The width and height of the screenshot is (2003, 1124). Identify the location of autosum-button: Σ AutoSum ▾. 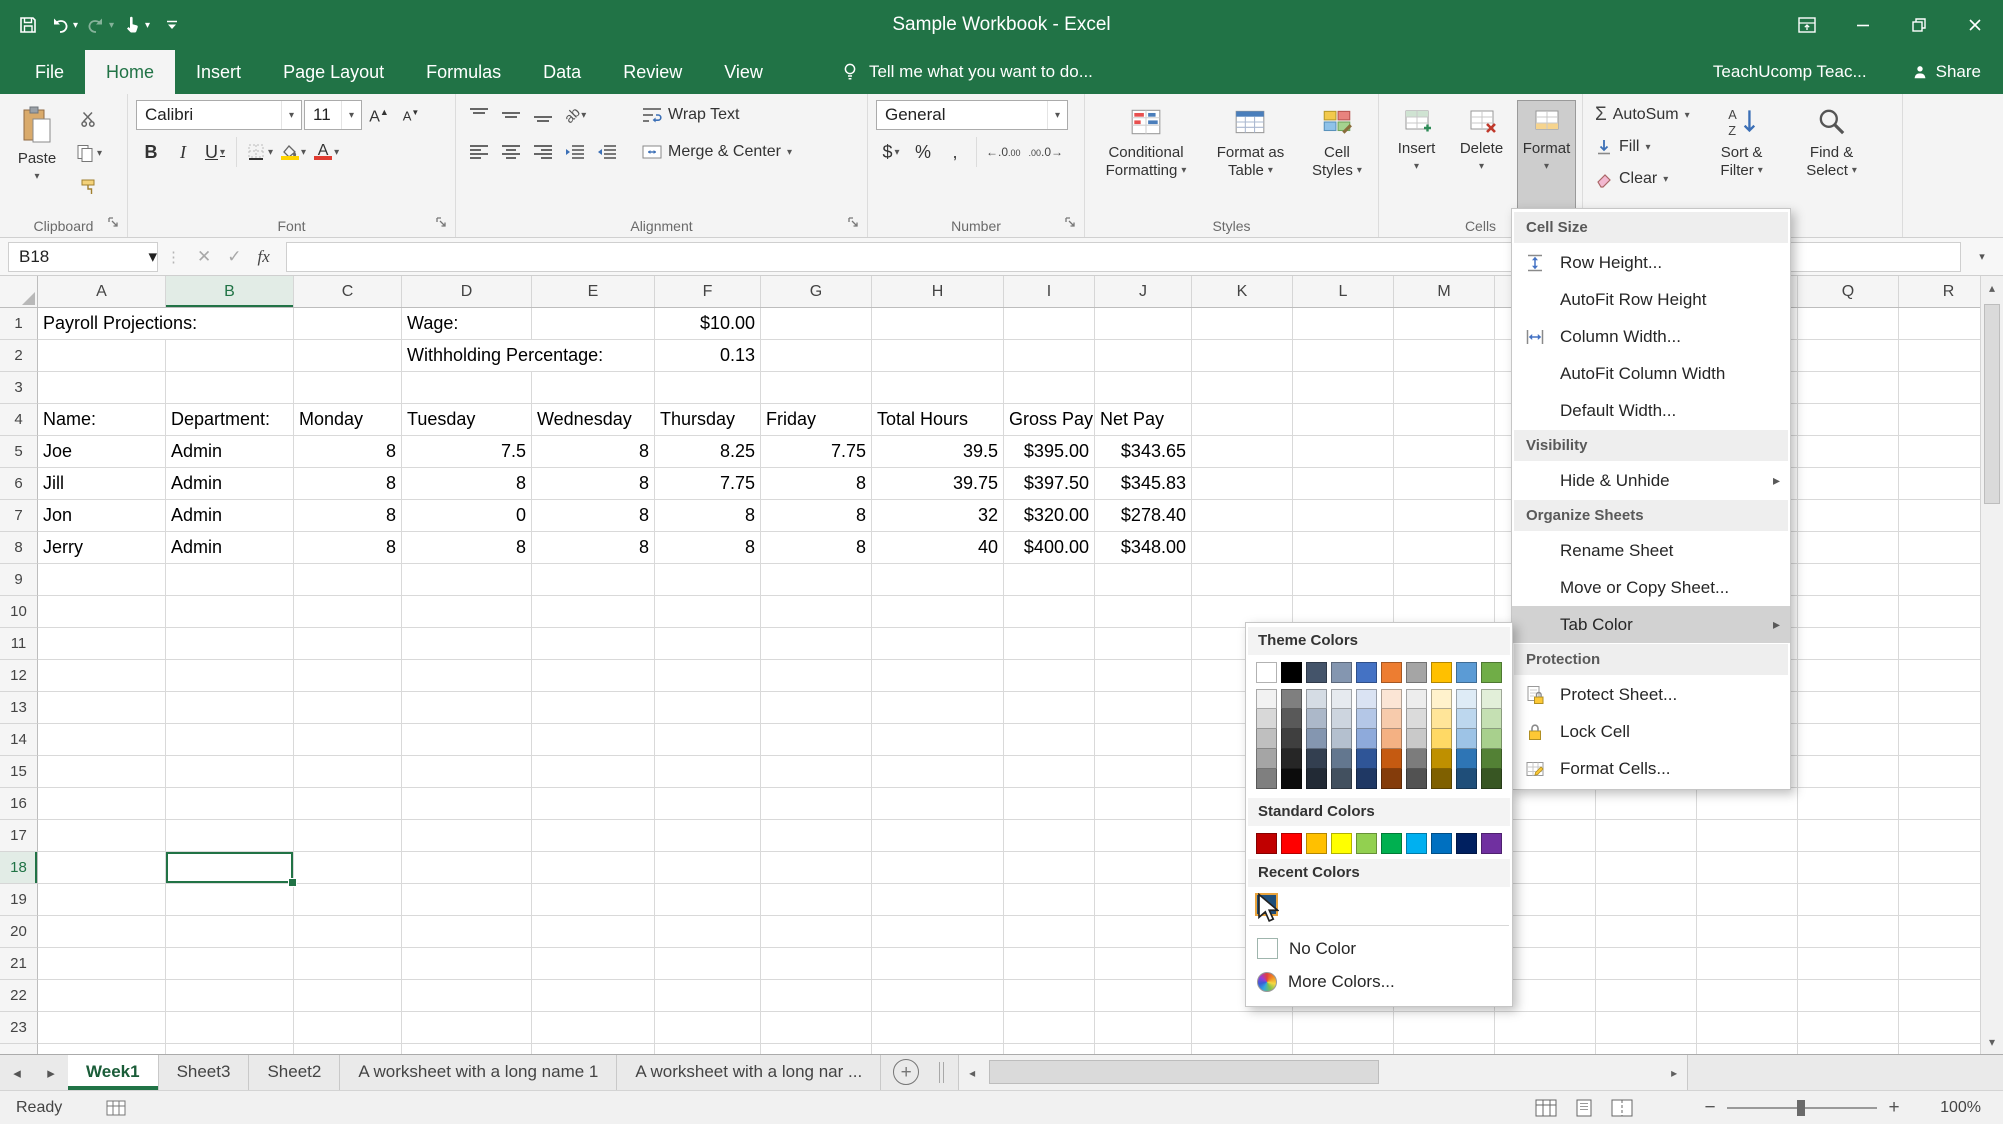
(1642, 115).